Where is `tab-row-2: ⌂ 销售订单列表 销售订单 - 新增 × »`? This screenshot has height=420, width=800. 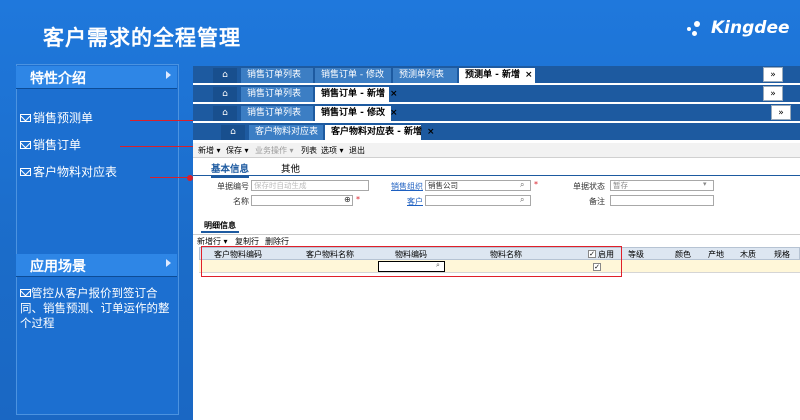
tab-row-2: ⌂ 销售订单列表 销售订单 - 新增 × » is located at coordinates (496, 93).